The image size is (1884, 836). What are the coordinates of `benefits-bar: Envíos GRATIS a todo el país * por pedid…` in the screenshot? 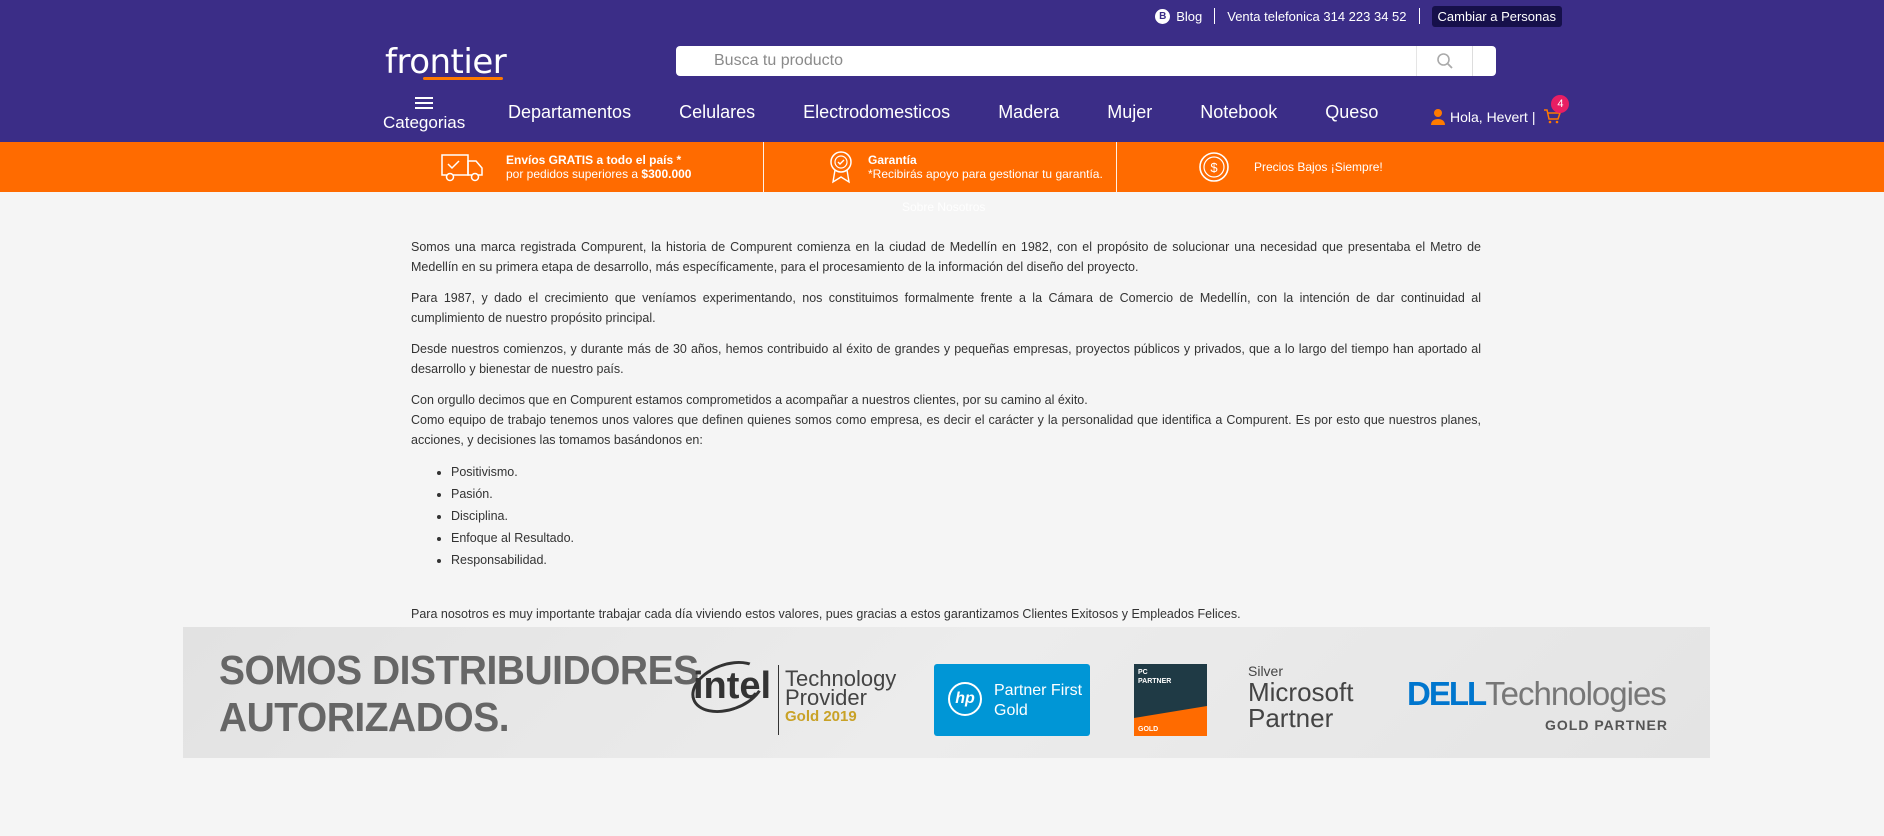 It's located at (942, 167).